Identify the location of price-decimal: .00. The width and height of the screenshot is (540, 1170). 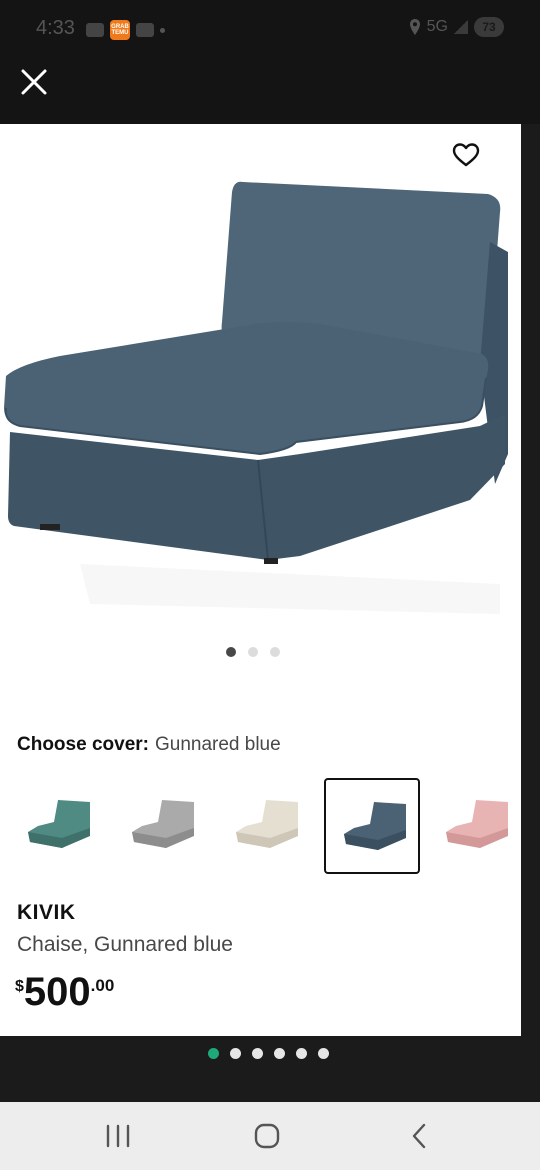
(102, 985).